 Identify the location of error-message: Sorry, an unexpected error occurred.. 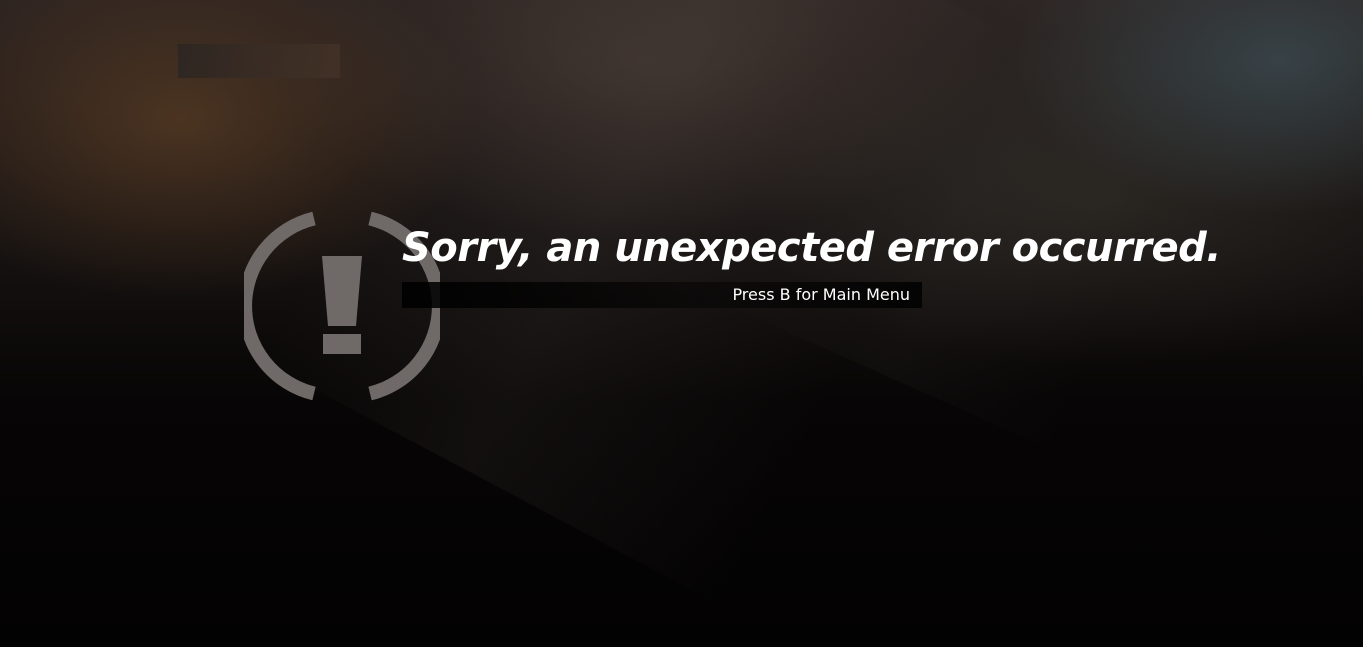
(811, 248).